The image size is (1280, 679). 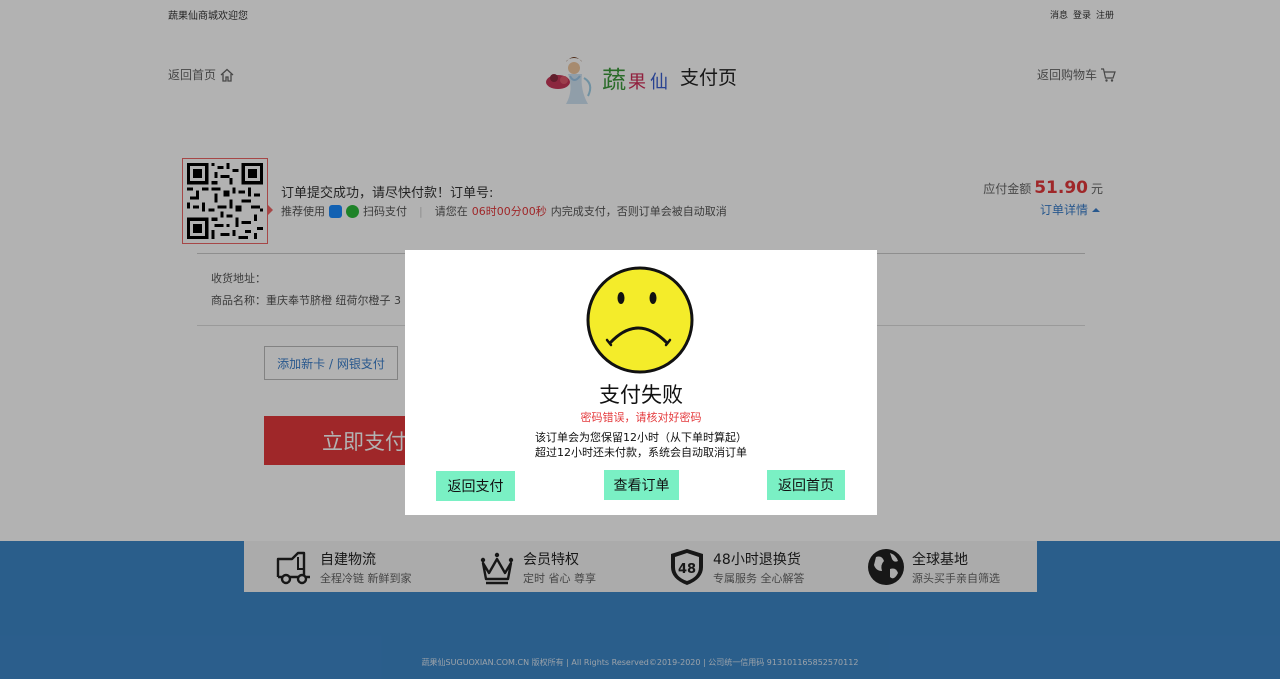 What do you see at coordinates (806, 485) in the screenshot?
I see `back-home-button: 返回首页` at bounding box center [806, 485].